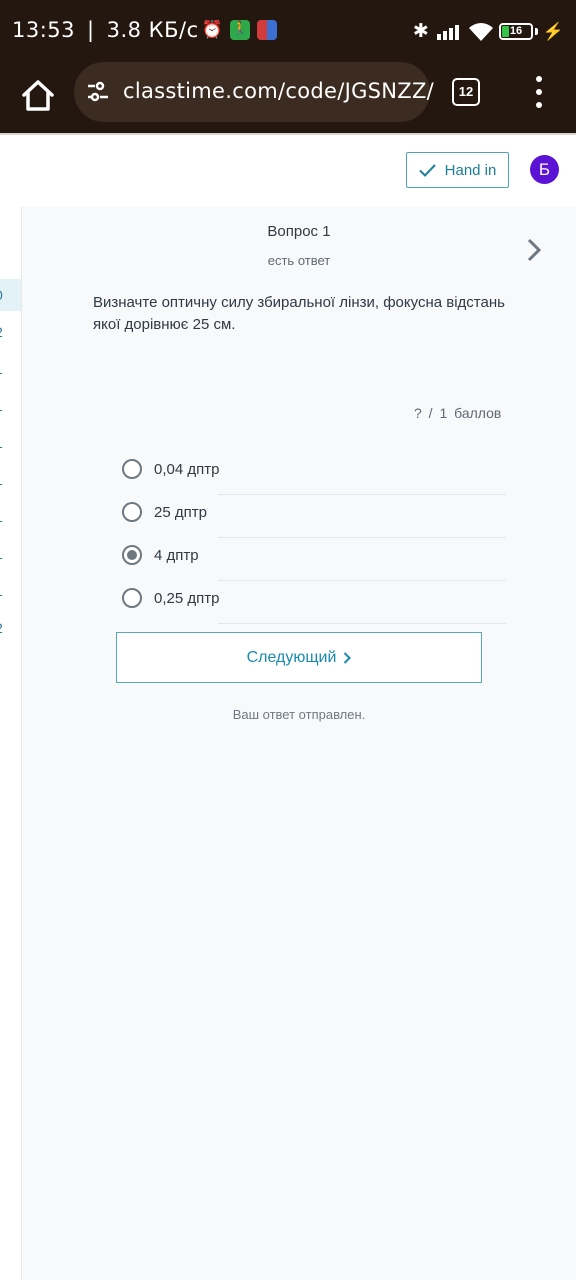 This screenshot has height=1280, width=576. What do you see at coordinates (278, 91) in the screenshot?
I see `url-text: classtime.com/code/JGSNZZ/` at bounding box center [278, 91].